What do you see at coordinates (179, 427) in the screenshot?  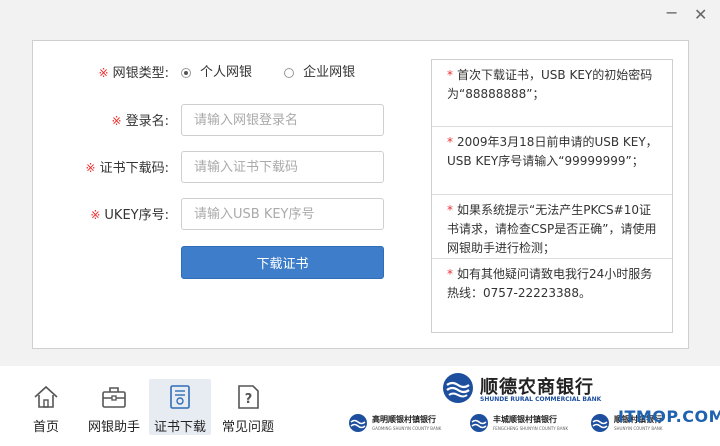 I see `nav-certificate-label: 证书下载` at bounding box center [179, 427].